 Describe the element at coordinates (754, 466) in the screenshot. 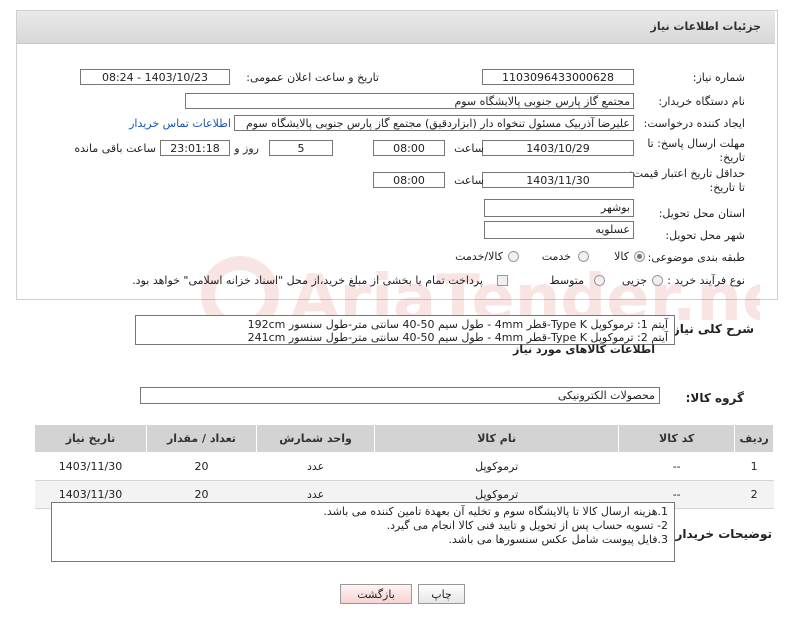

I see `cell-row: 1` at that location.